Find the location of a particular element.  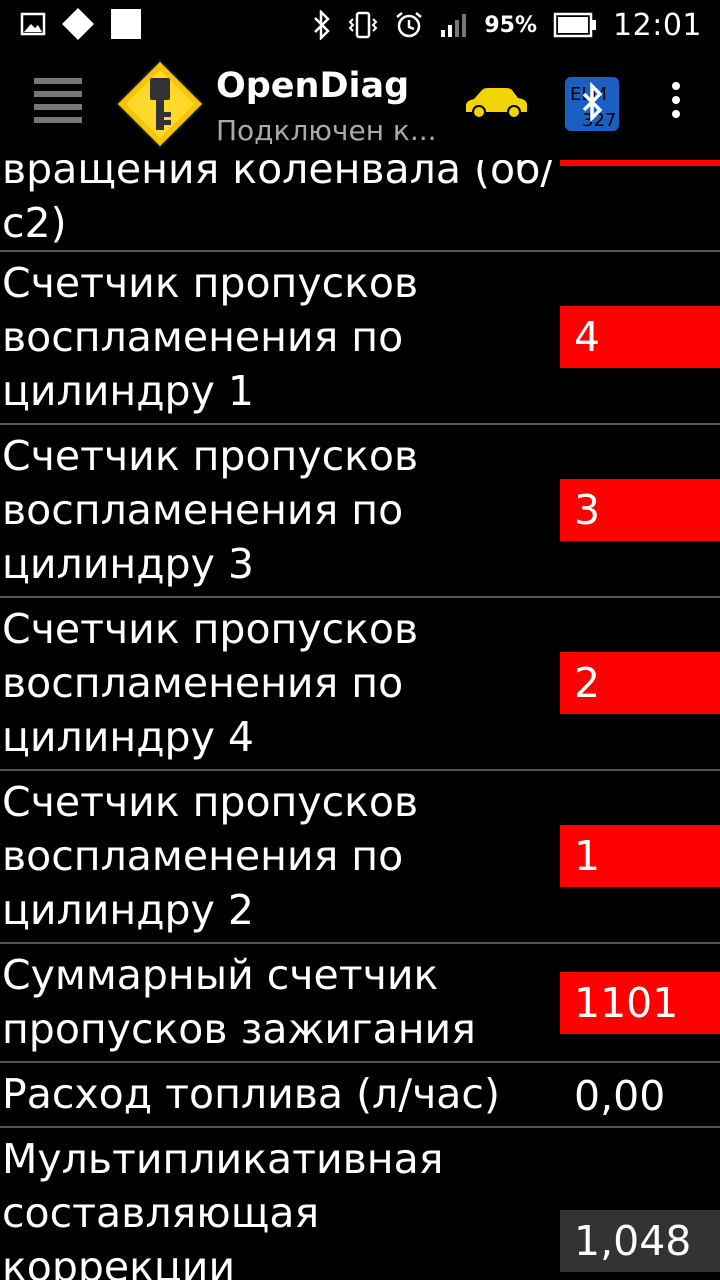

parameter-value: 1 is located at coordinates (640, 856).